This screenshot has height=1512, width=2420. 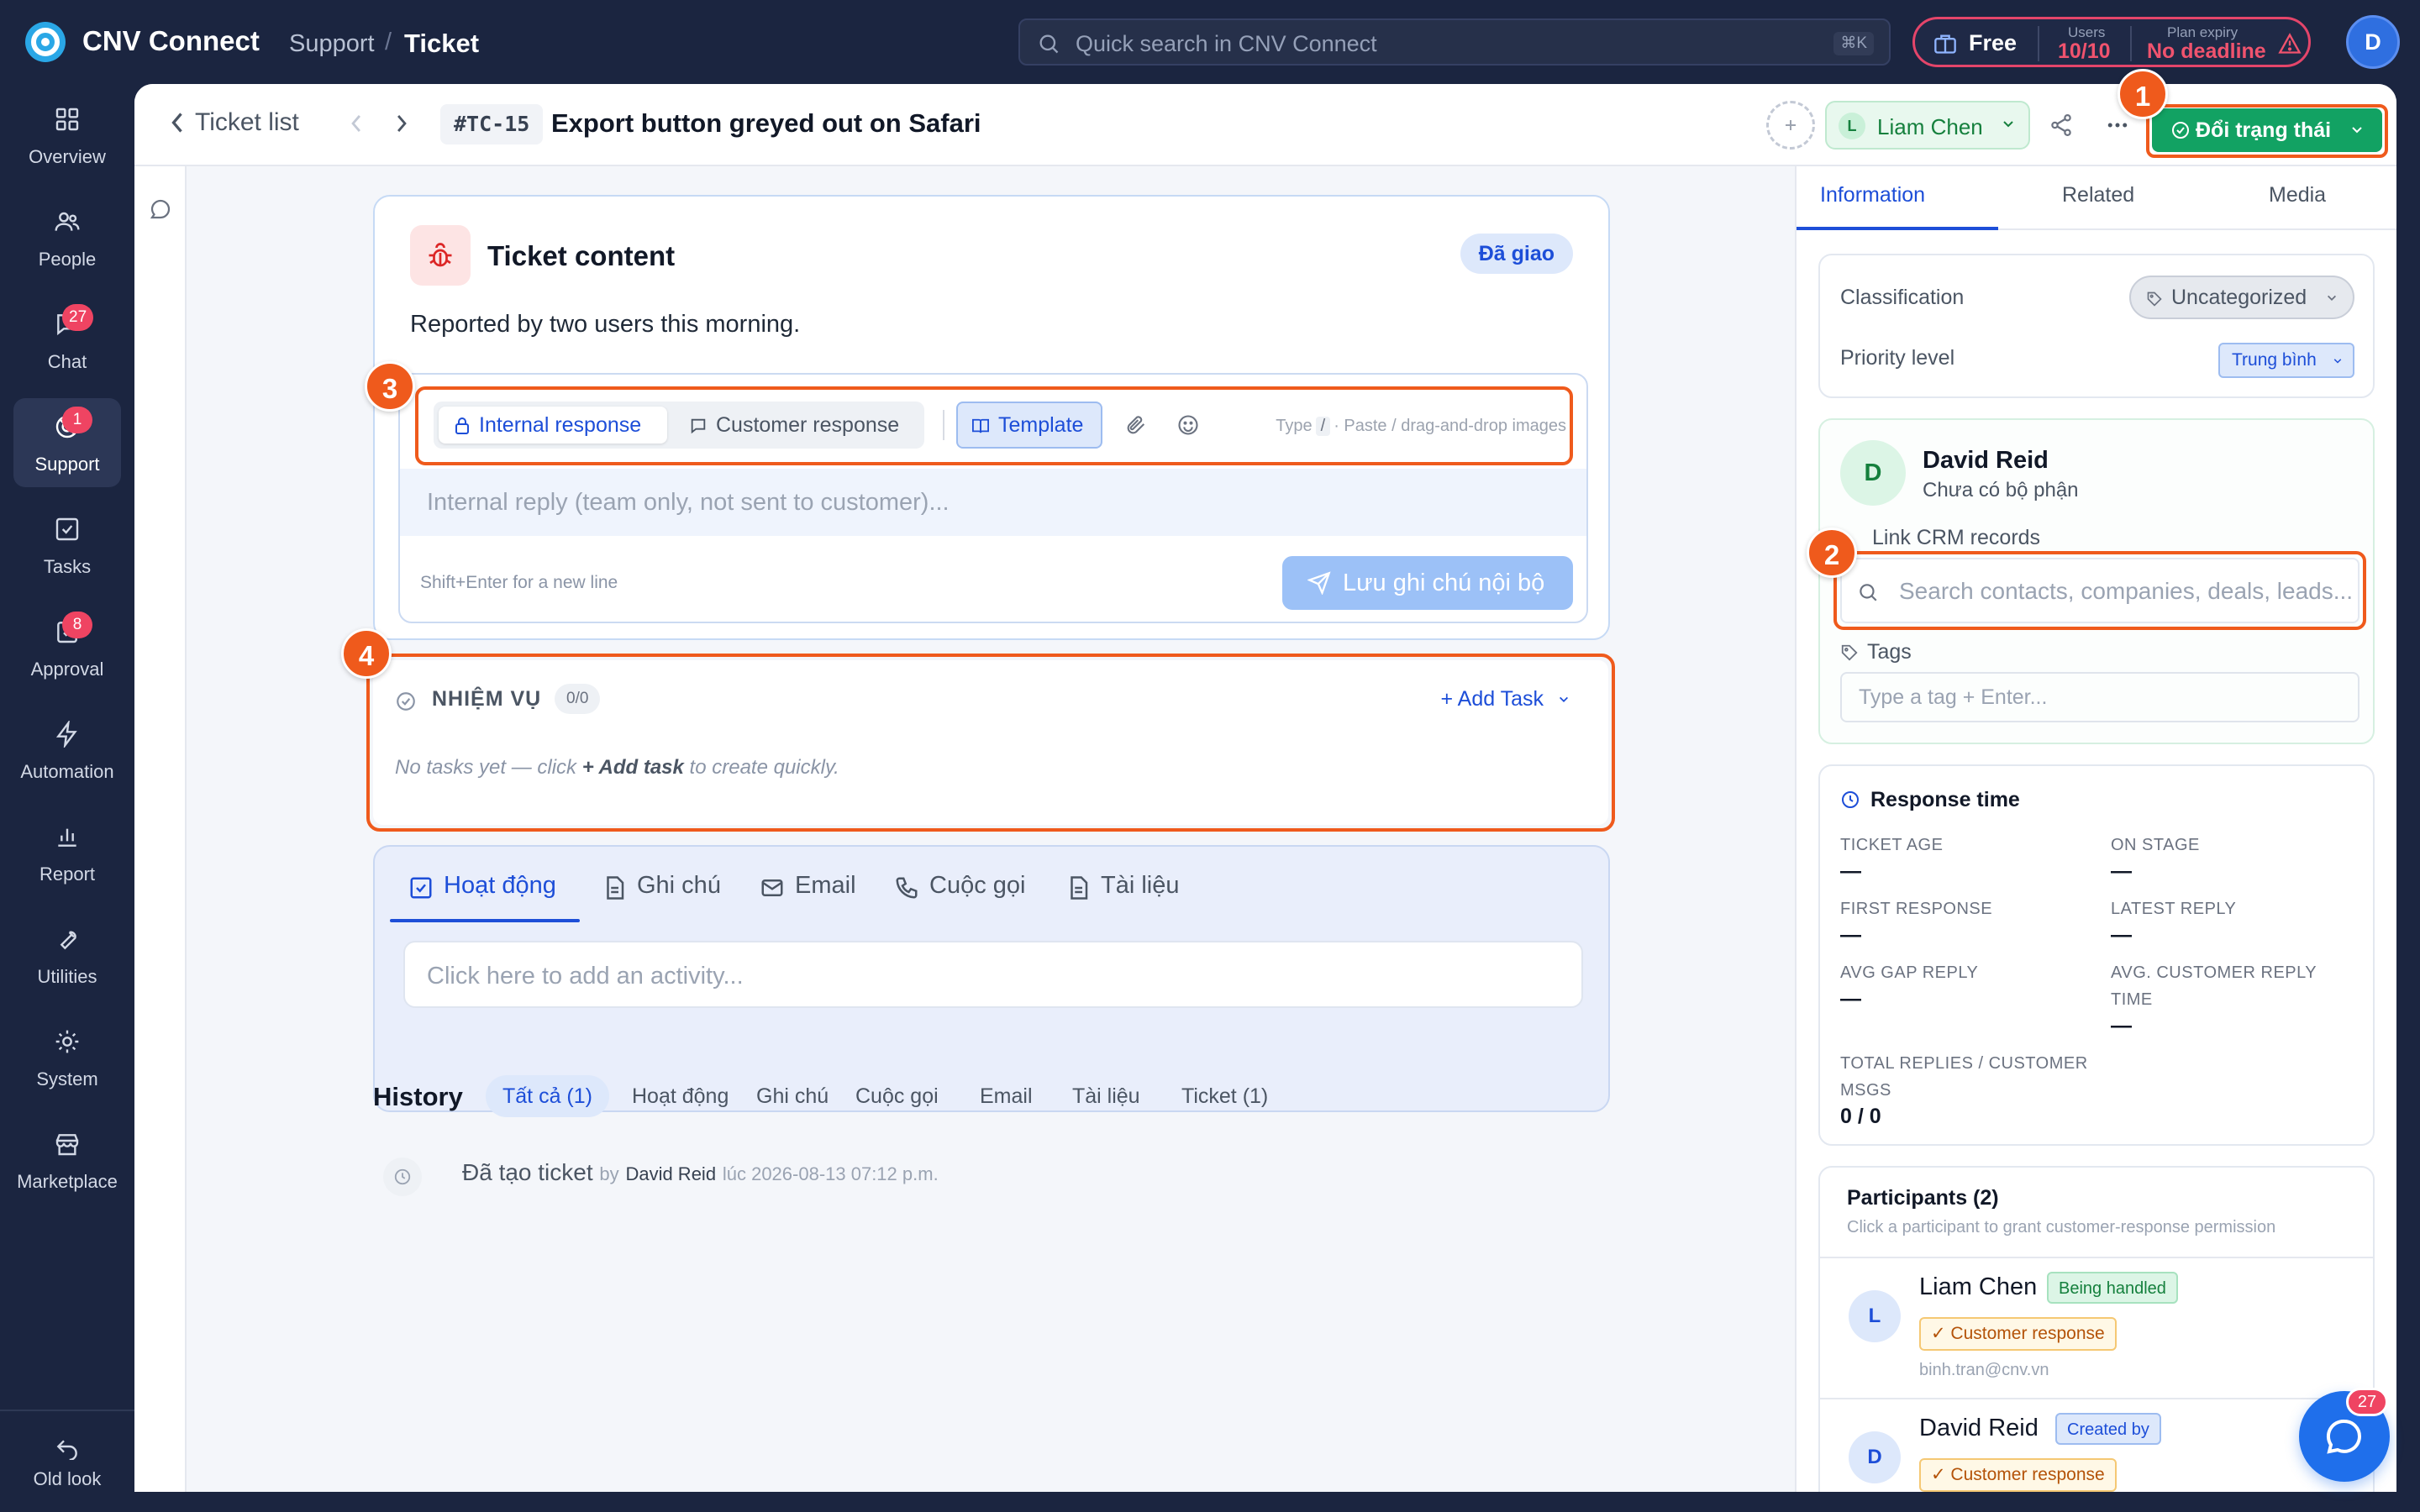 I want to click on metric-ticket-age: TICKET AGE —, so click(x=1892, y=859).